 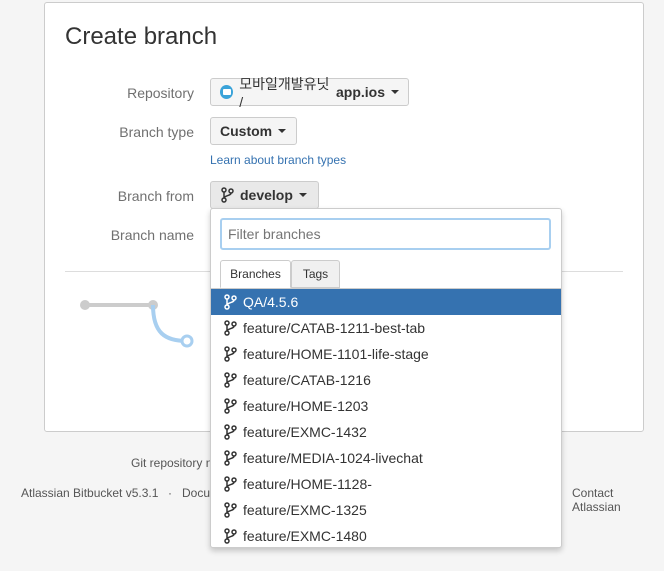 What do you see at coordinates (246, 131) in the screenshot?
I see `branch-type-value: Custom` at bounding box center [246, 131].